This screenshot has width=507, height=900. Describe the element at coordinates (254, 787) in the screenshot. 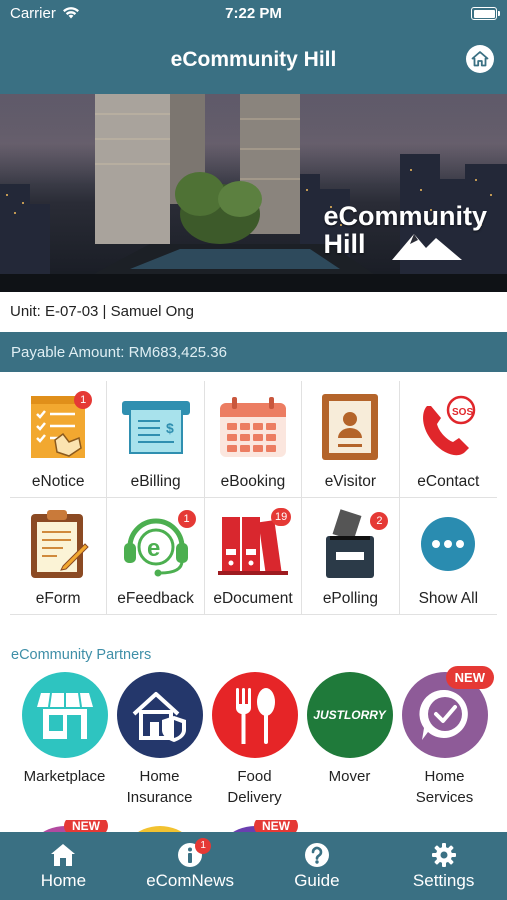

I see `partner-label: Food Delivery` at that location.